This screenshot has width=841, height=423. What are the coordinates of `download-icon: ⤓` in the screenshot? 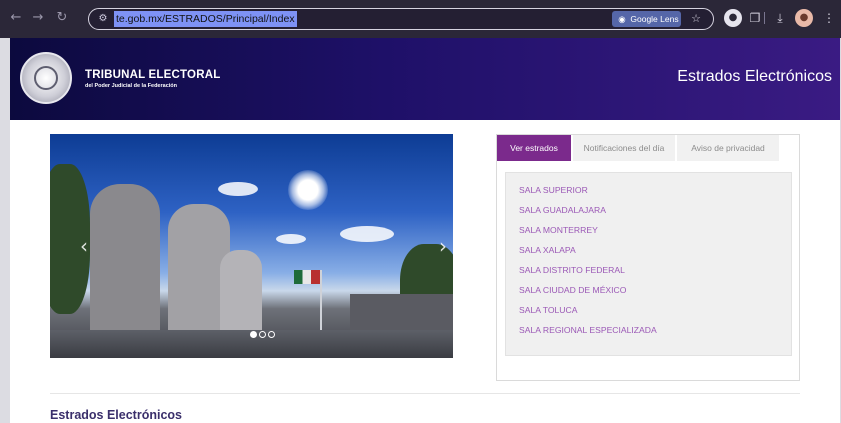 It's located at (780, 18).